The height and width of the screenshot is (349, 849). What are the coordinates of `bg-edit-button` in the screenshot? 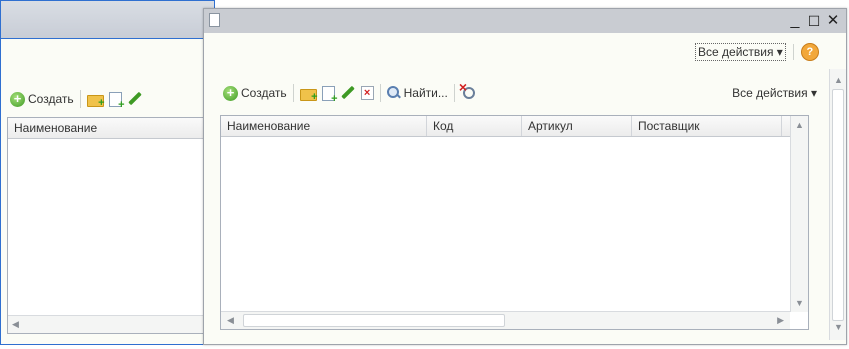 It's located at (135, 99).